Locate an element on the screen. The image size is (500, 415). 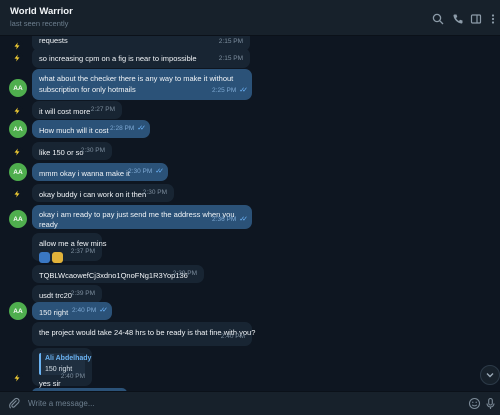
message-bubble: usdt trc20 2:39 PM is located at coordinates (67, 294).